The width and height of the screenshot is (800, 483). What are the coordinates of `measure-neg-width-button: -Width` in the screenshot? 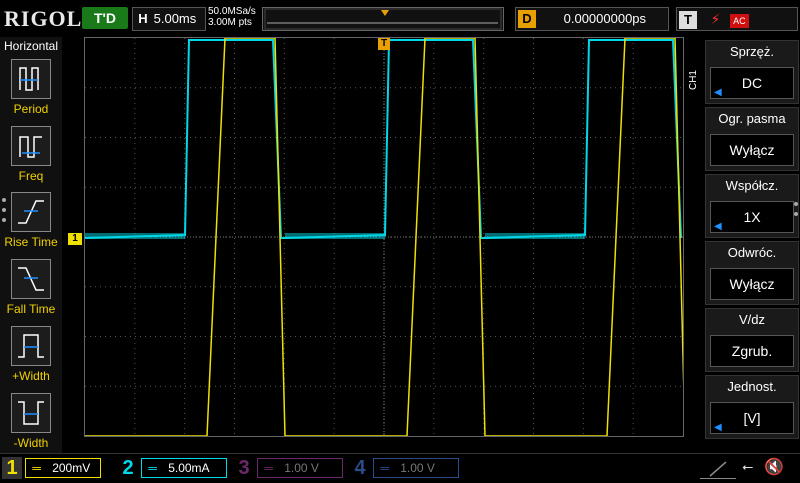 It's located at (31, 421).